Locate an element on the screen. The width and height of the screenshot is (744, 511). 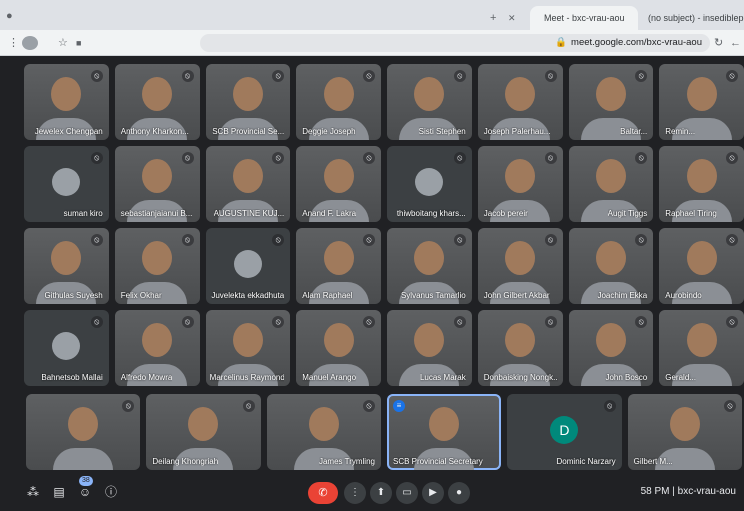
menu-dots-icon: ⋮ is located at coordinates (13, 43).